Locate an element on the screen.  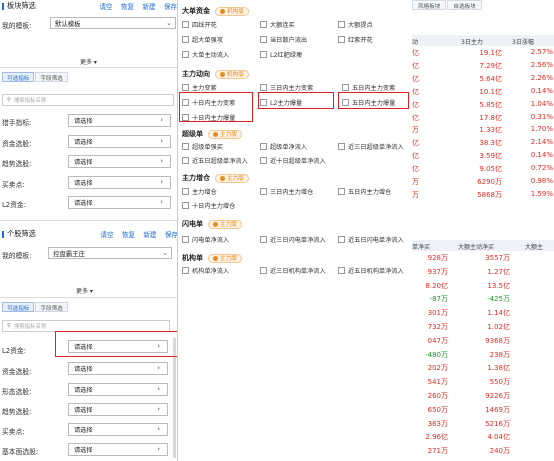
checkbox-item: 近五日超级单净流入 is located at coordinates (215, 160).